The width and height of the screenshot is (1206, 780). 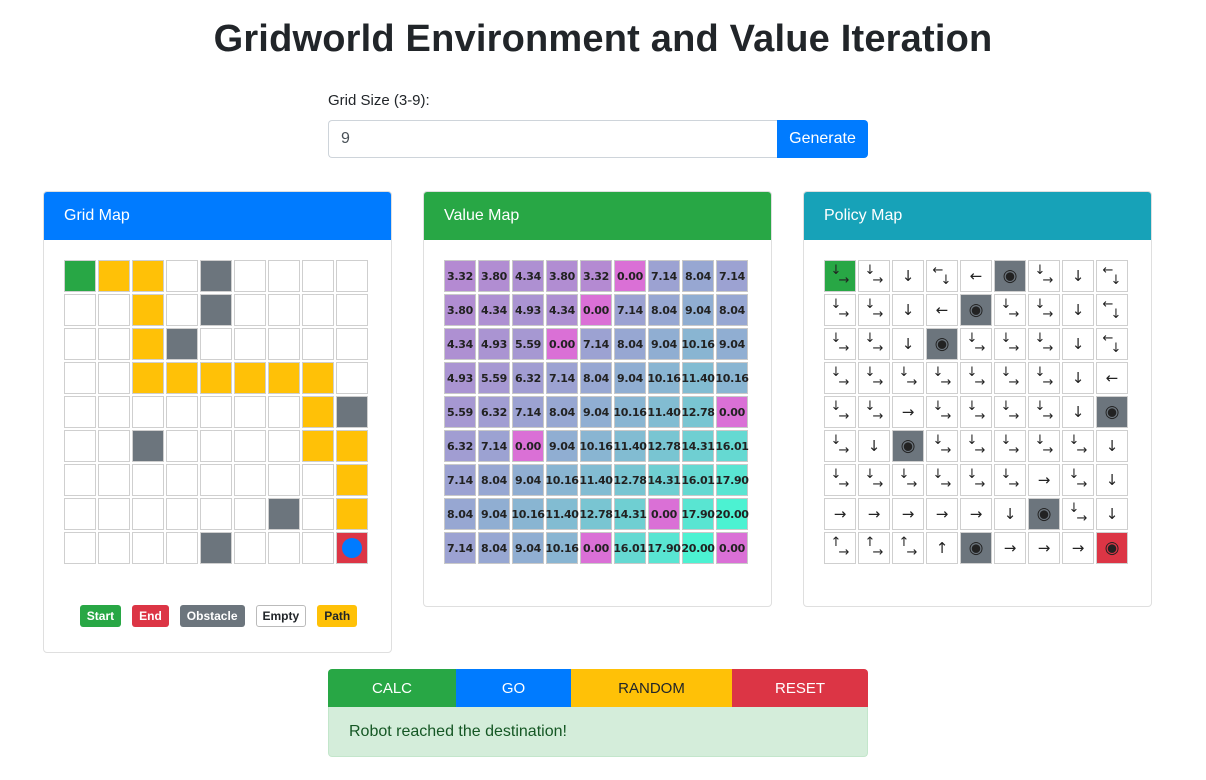 I want to click on go-button: GO, so click(x=513, y=688).